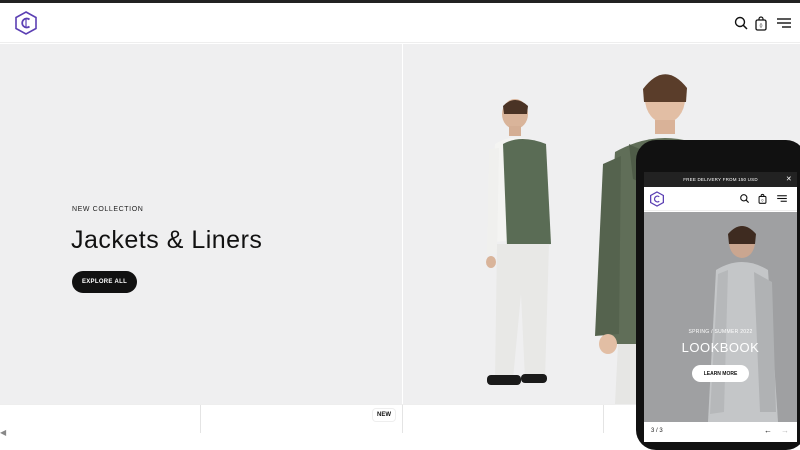 The image size is (800, 450). I want to click on phone-announcement-bar: FREE DELIVERY FROM 150 USD ✕, so click(720, 179).